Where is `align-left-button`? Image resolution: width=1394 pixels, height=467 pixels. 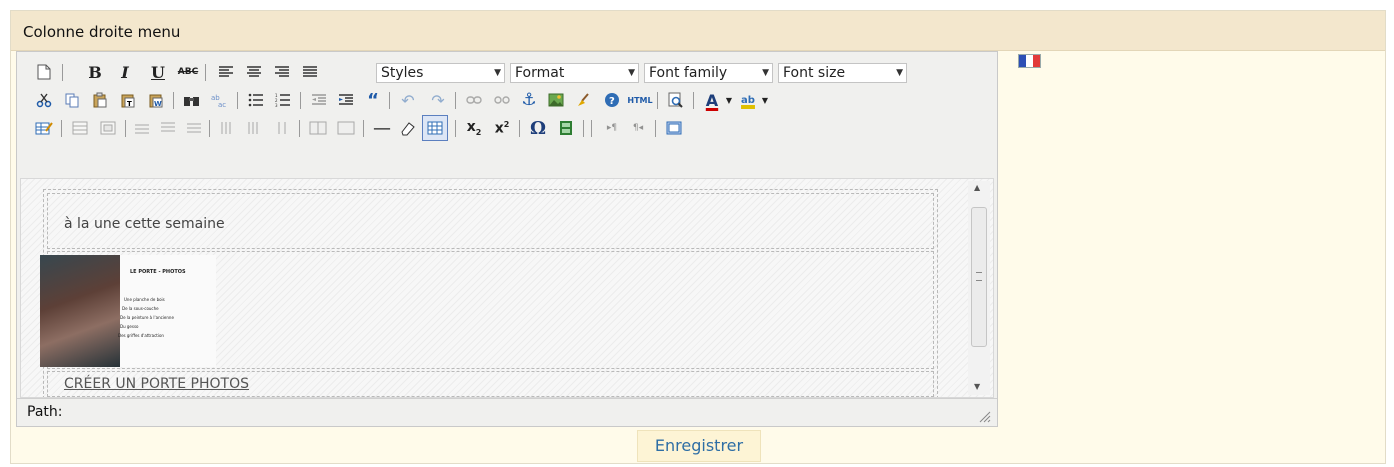 align-left-button is located at coordinates (226, 72).